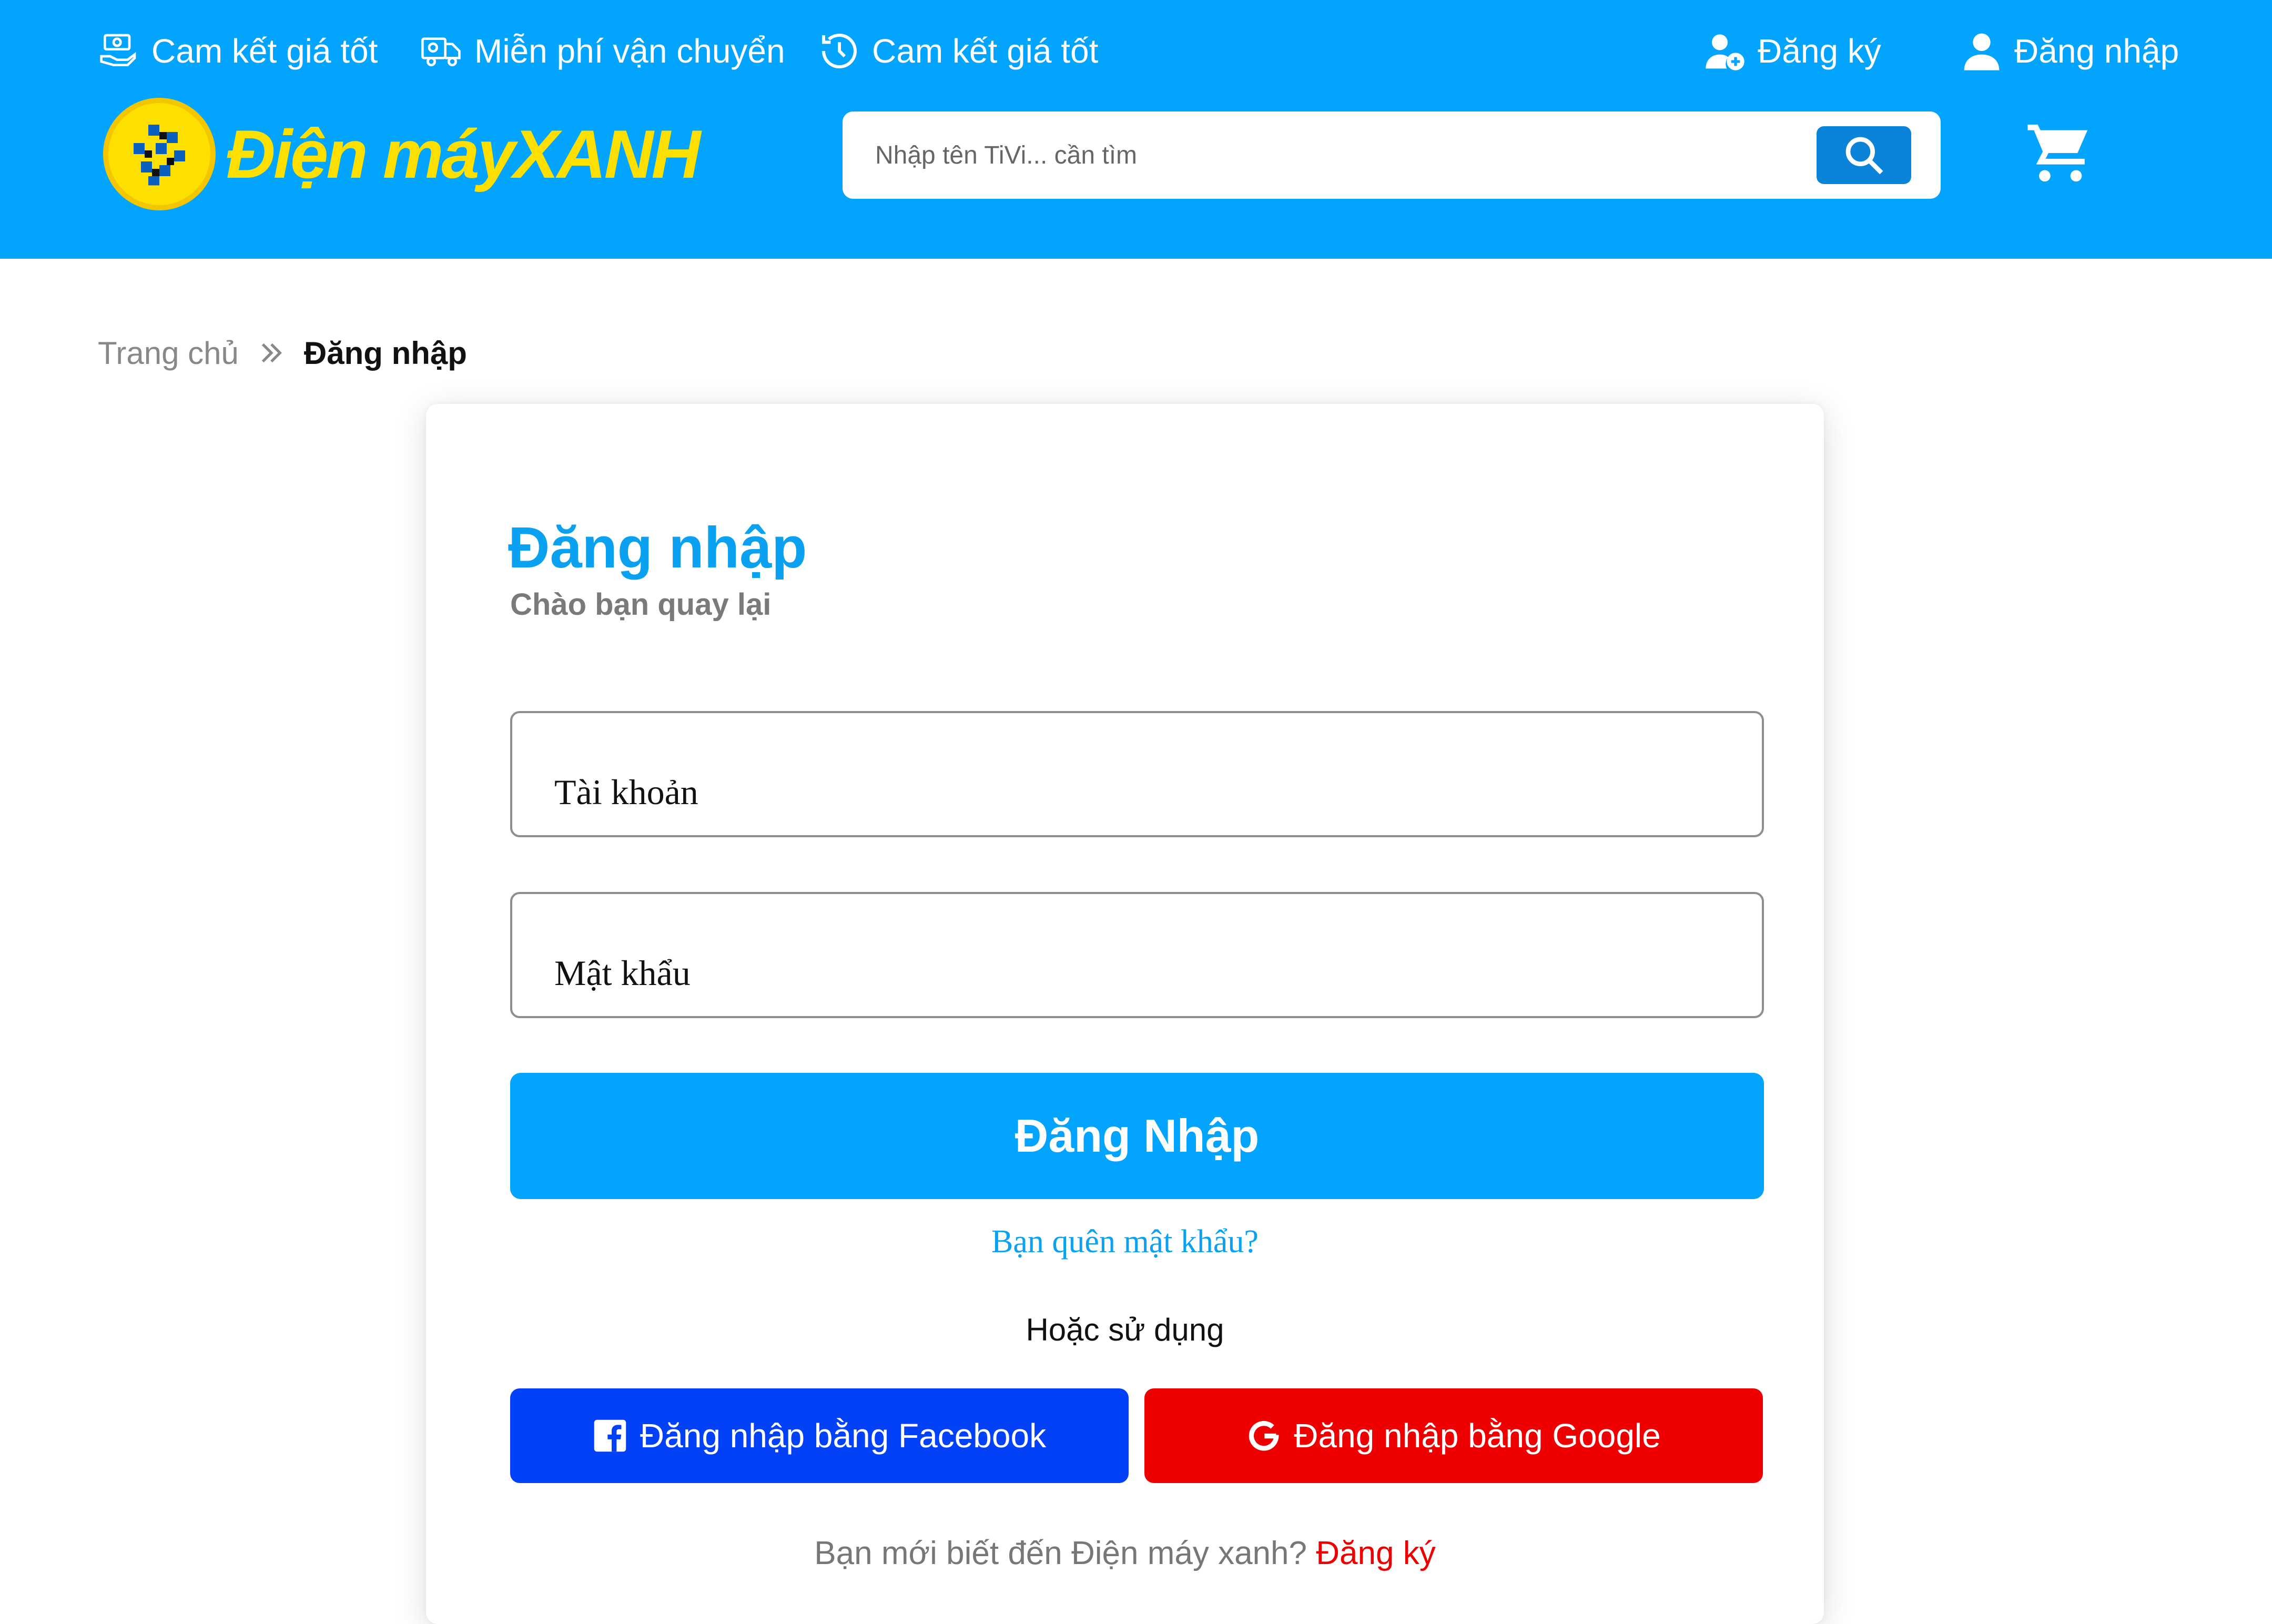 Image resolution: width=2272 pixels, height=1624 pixels. I want to click on topbar-best-price-2-label: Cam kết giá tốt, so click(985, 51).